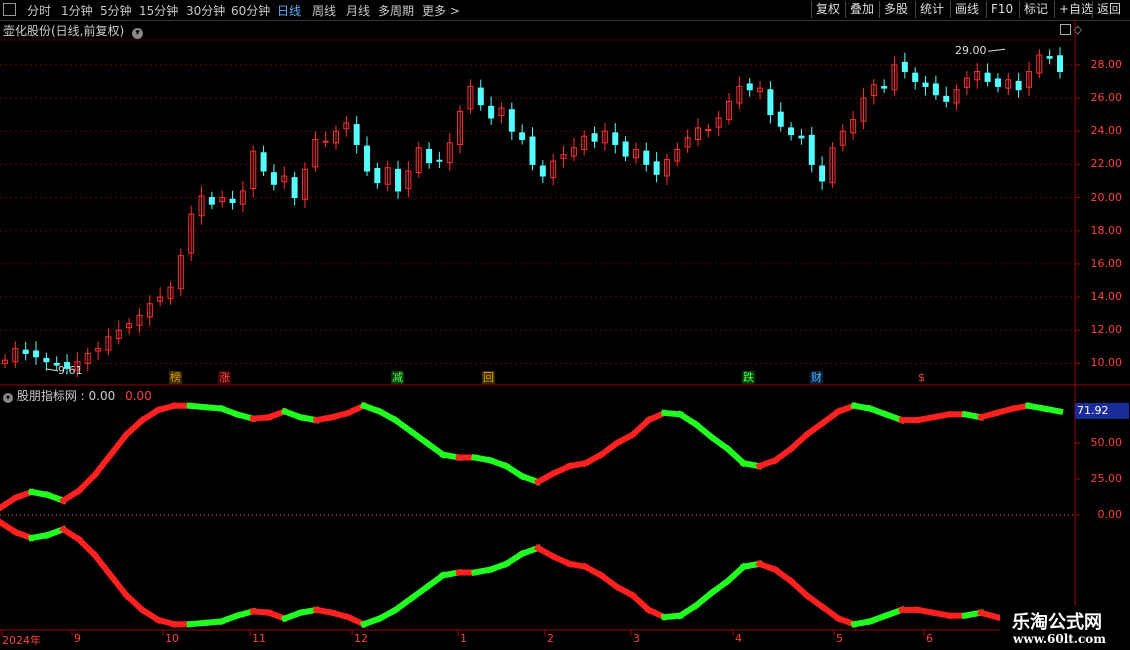  I want to click on price-tick-label: 24.00, so click(1106, 131).